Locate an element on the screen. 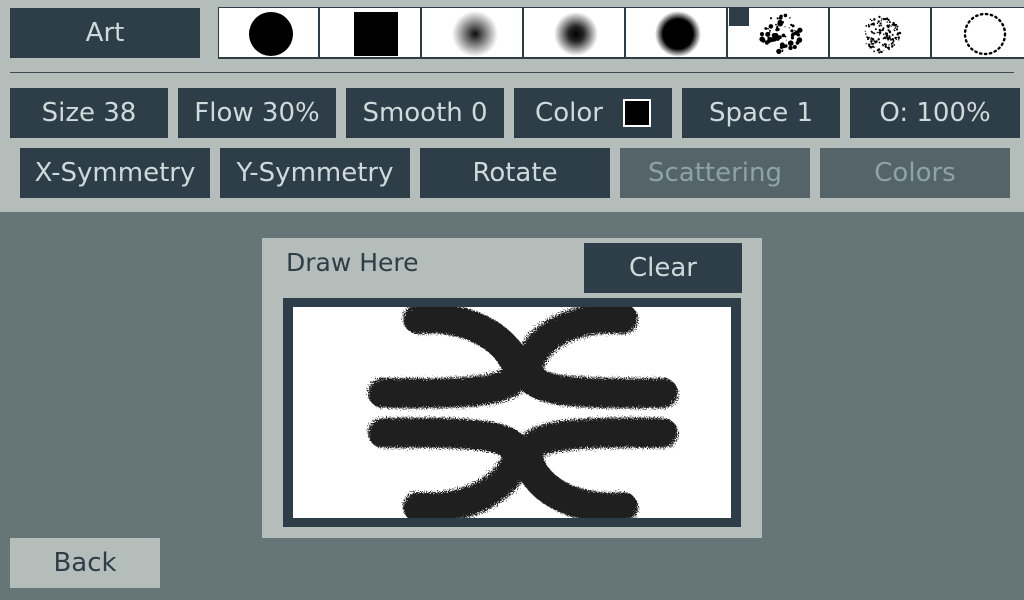 The image size is (1024, 600). rotate-button: Rotate is located at coordinates (515, 173).